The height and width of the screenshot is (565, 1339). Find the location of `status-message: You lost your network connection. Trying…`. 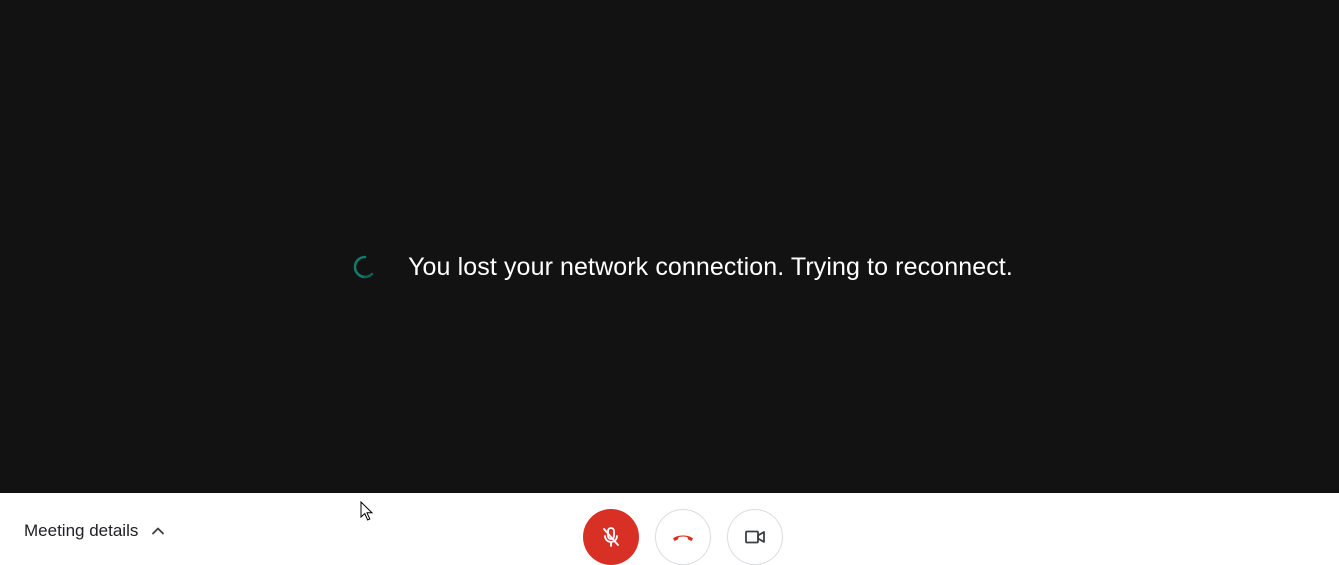

status-message: You lost your network connection. Trying… is located at coordinates (710, 266).